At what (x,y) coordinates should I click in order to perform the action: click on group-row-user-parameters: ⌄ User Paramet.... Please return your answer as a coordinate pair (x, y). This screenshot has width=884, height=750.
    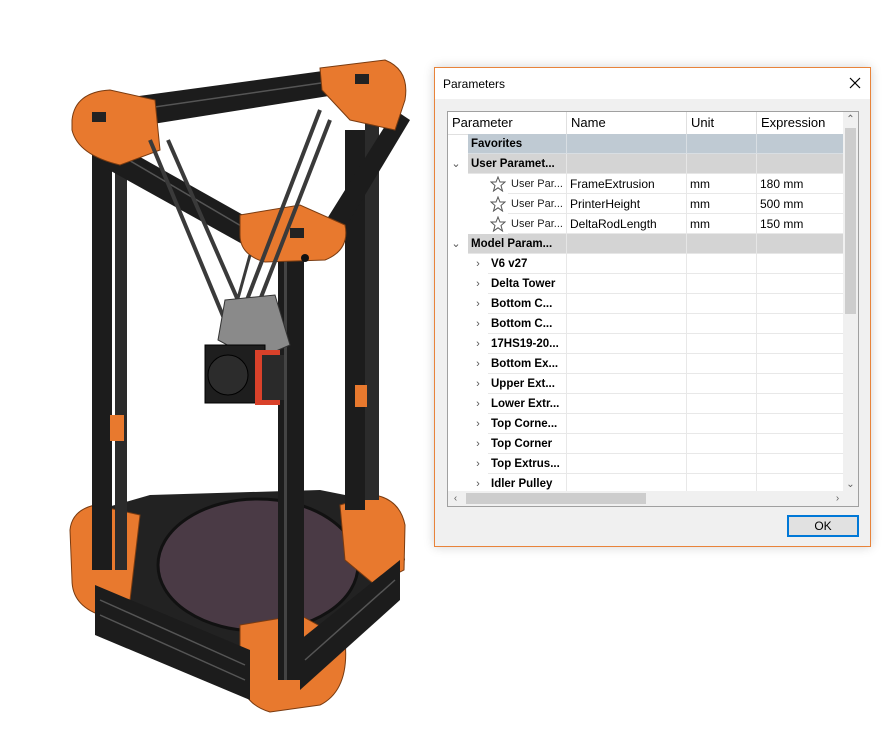
    Looking at the image, I should click on (646, 164).